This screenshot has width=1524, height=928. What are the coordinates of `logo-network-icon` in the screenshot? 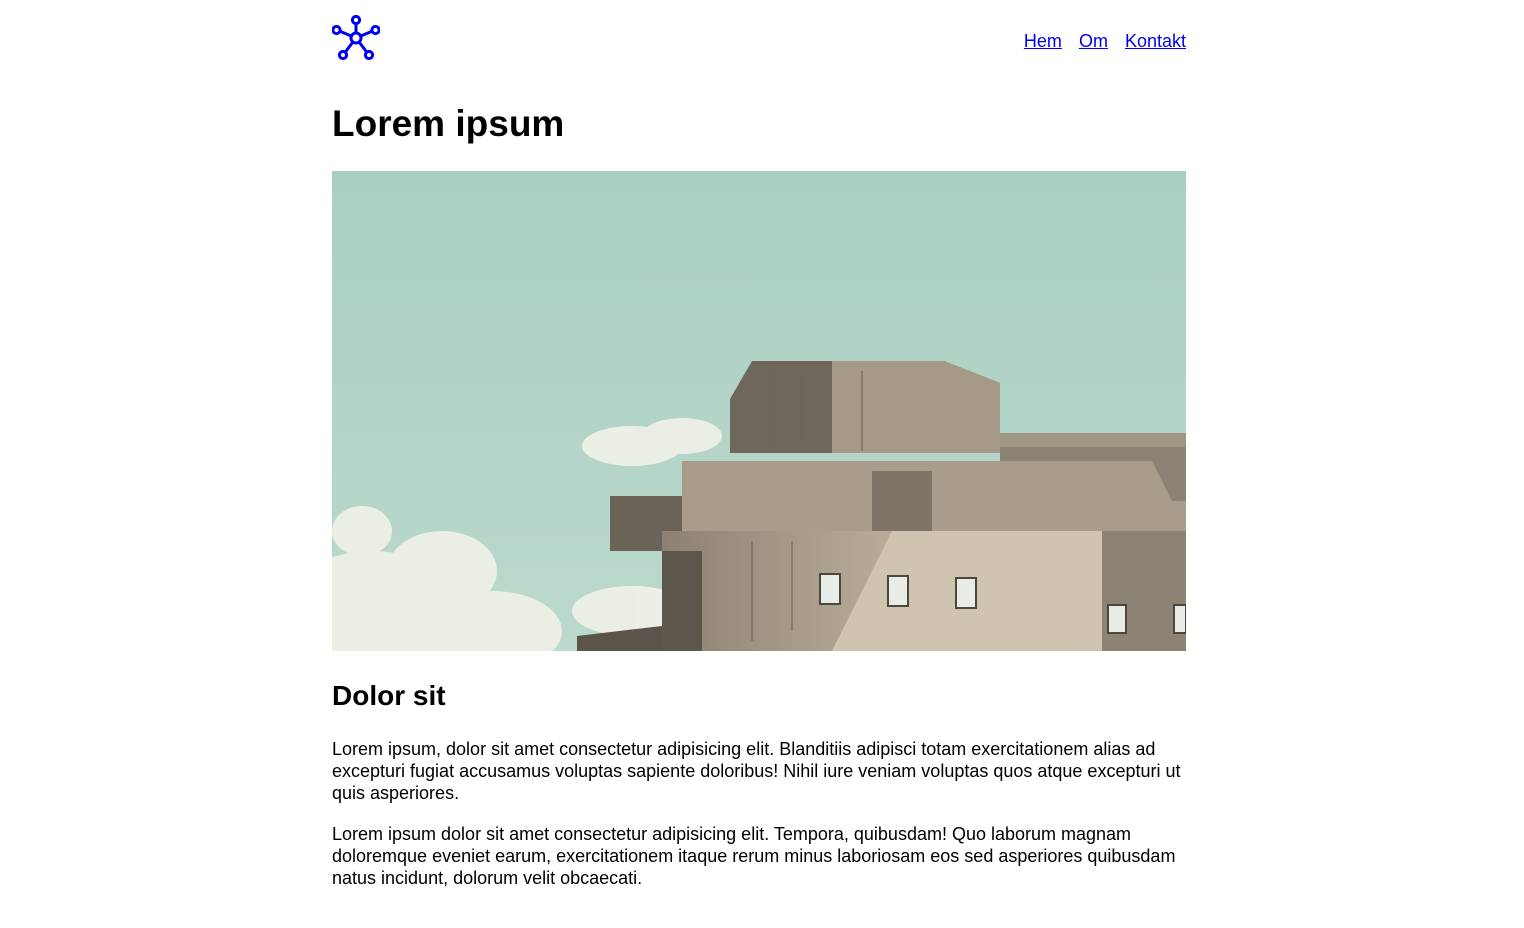 It's located at (356, 38).